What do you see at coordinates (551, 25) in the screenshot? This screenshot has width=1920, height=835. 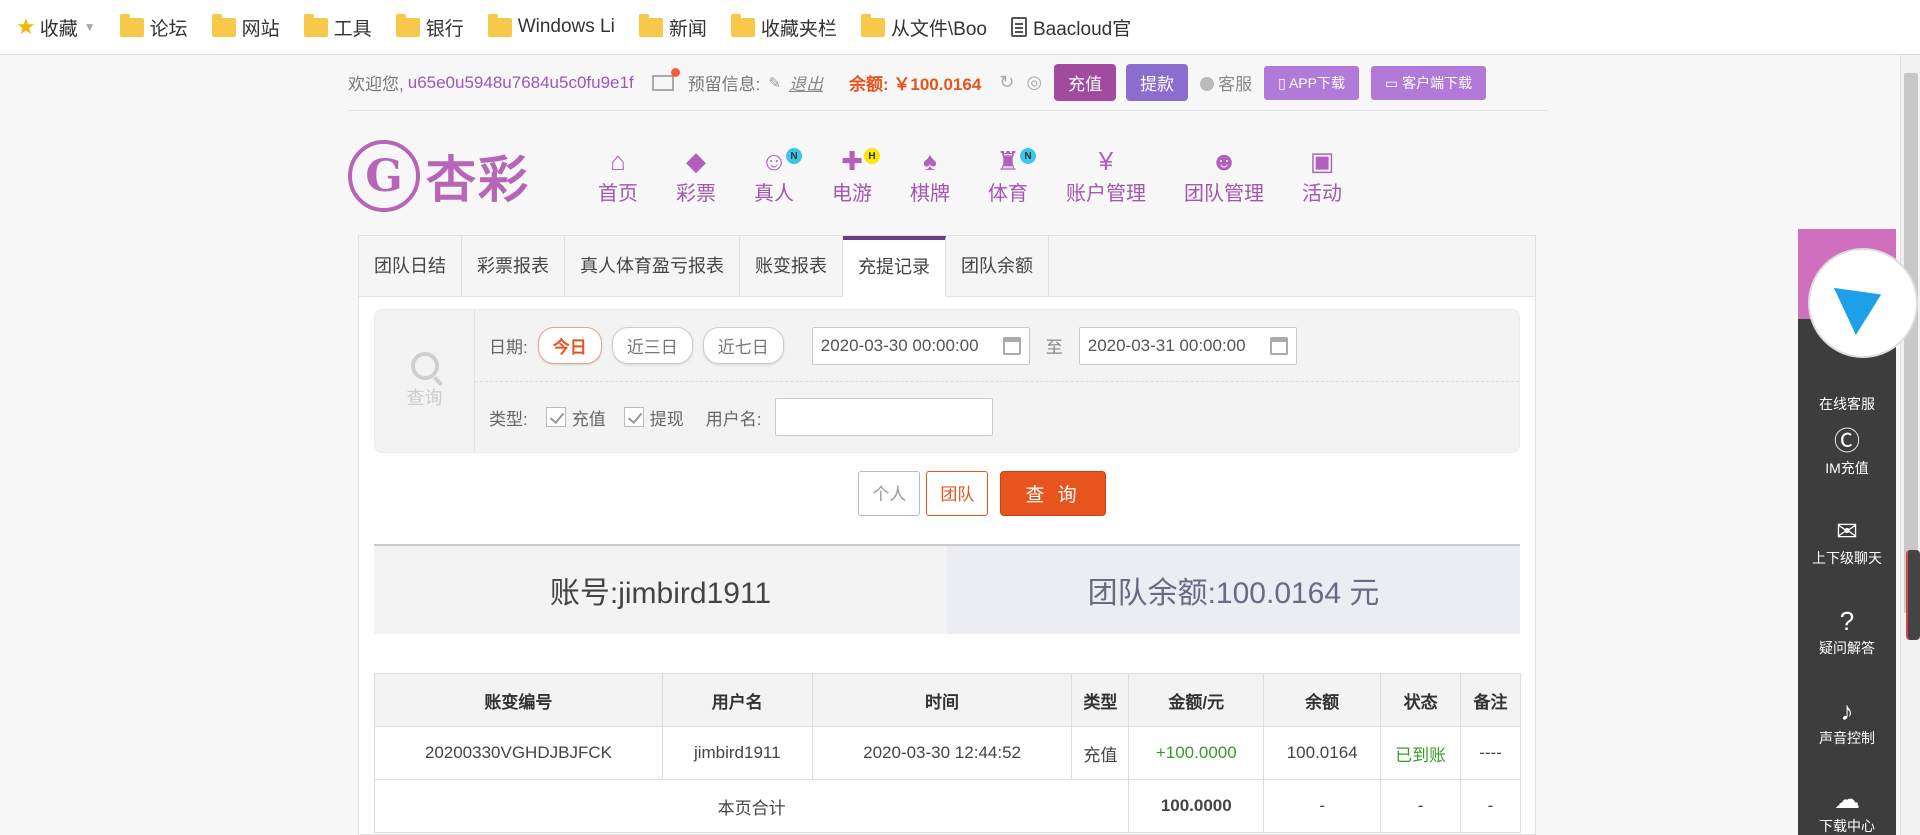 I see `bookmark-folder: Windows Li` at bounding box center [551, 25].